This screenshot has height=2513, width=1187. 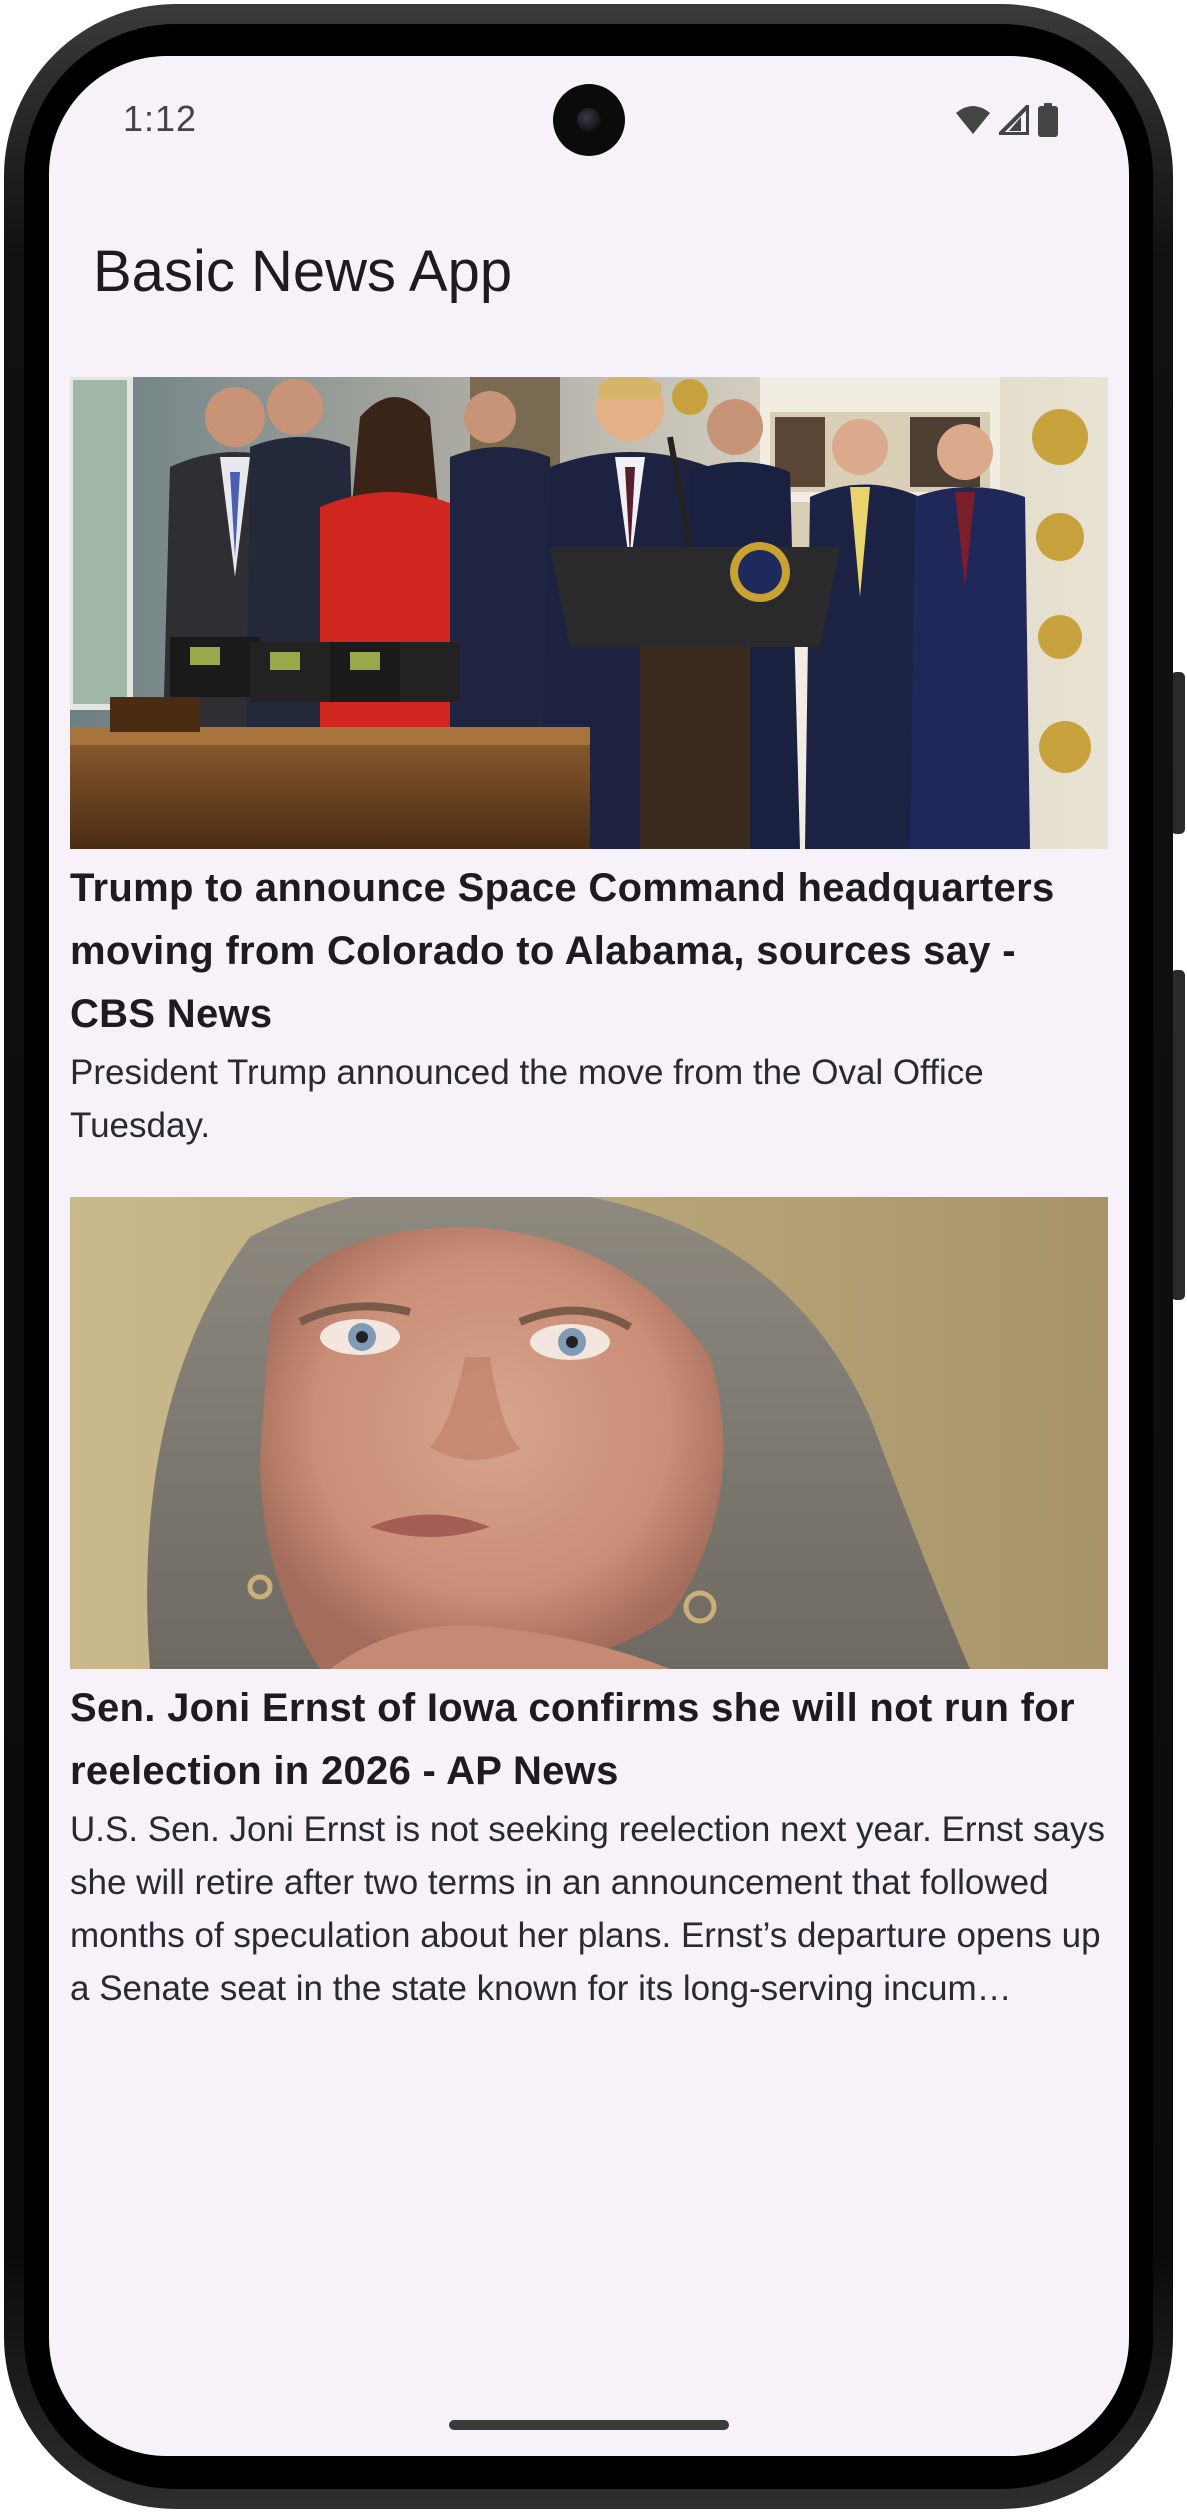 I want to click on signal-icon, so click(x=1014, y=121).